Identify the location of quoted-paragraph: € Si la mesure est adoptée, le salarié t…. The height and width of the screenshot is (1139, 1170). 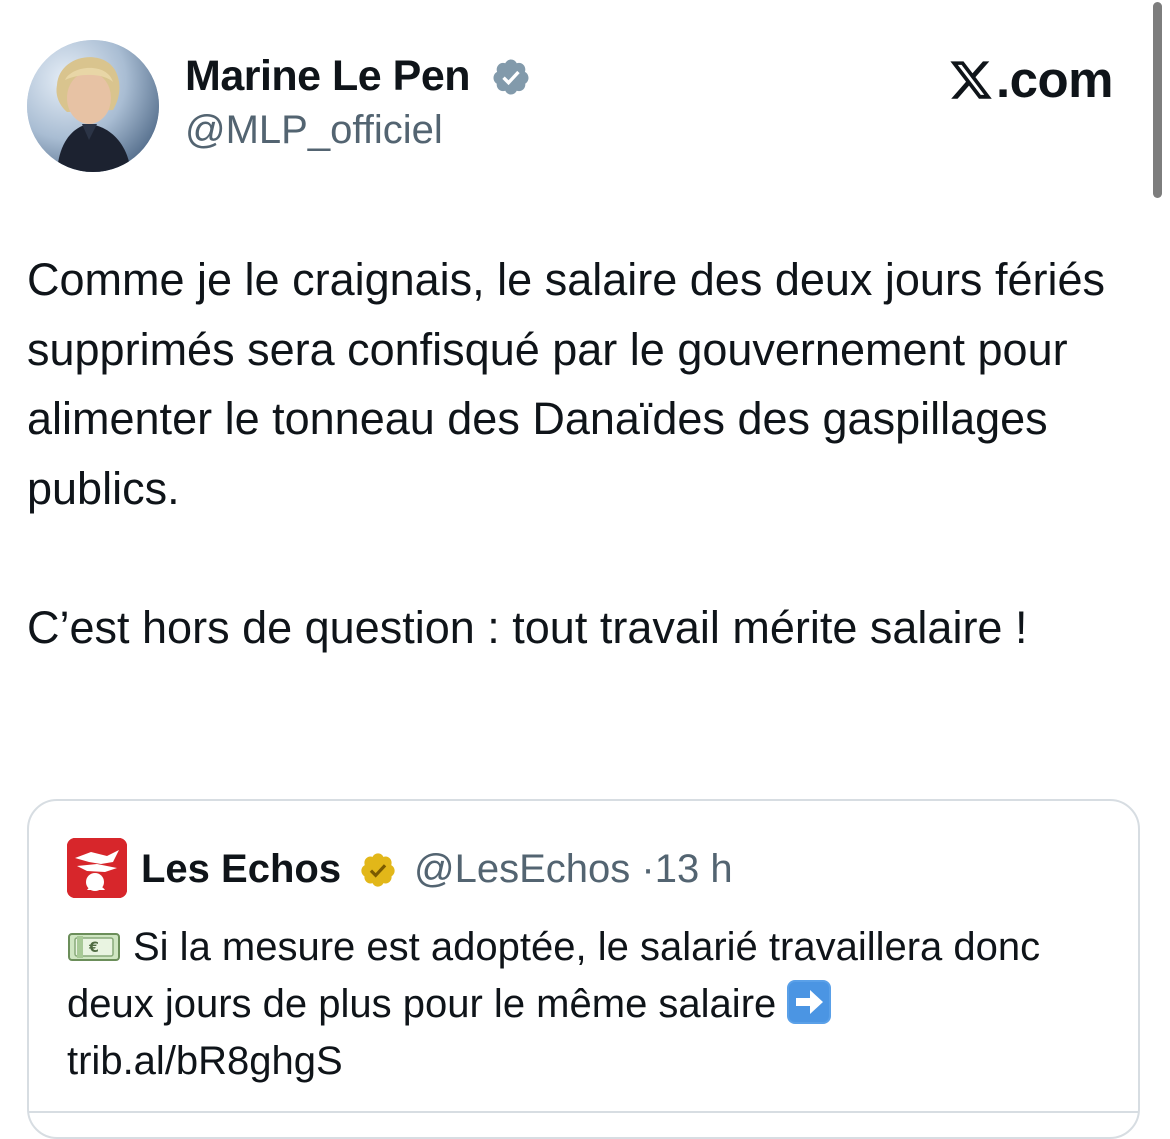
(592, 976).